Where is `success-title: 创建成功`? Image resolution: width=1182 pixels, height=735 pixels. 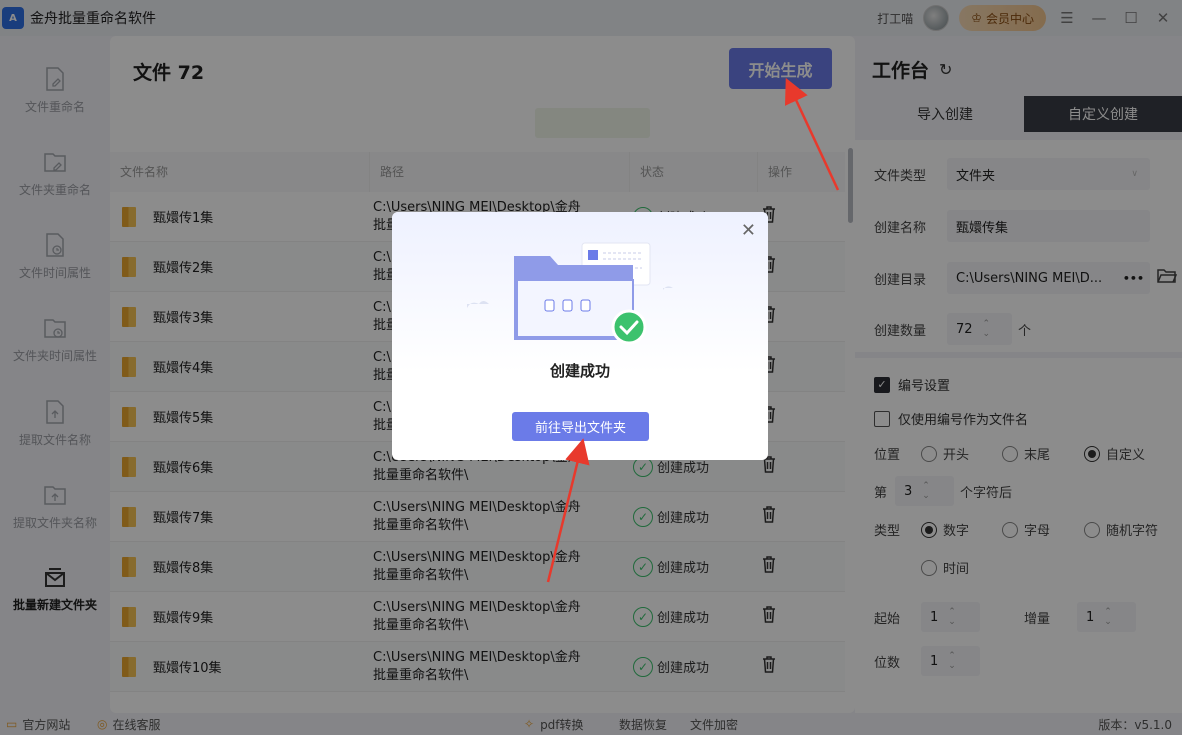 success-title: 创建成功 is located at coordinates (579, 371).